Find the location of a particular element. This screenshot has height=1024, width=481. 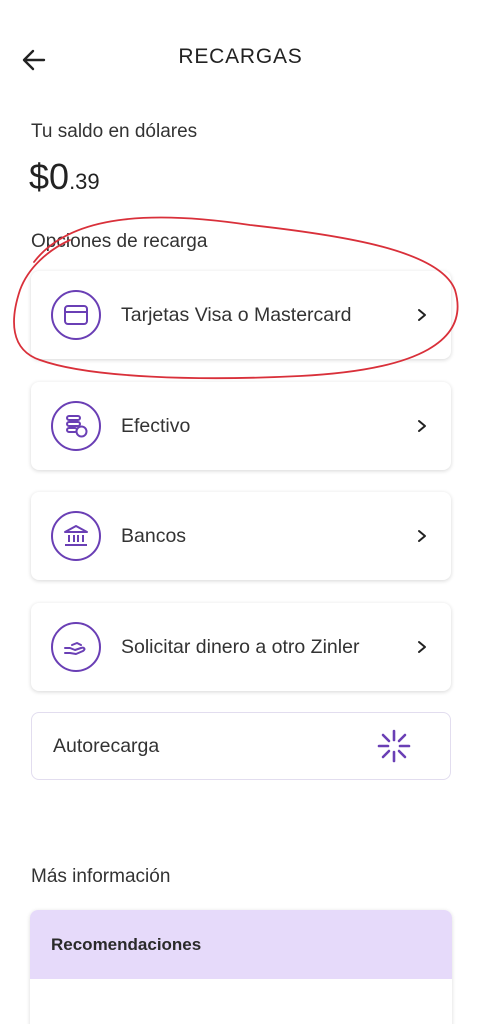

autorecharge-icon is located at coordinates (394, 746).